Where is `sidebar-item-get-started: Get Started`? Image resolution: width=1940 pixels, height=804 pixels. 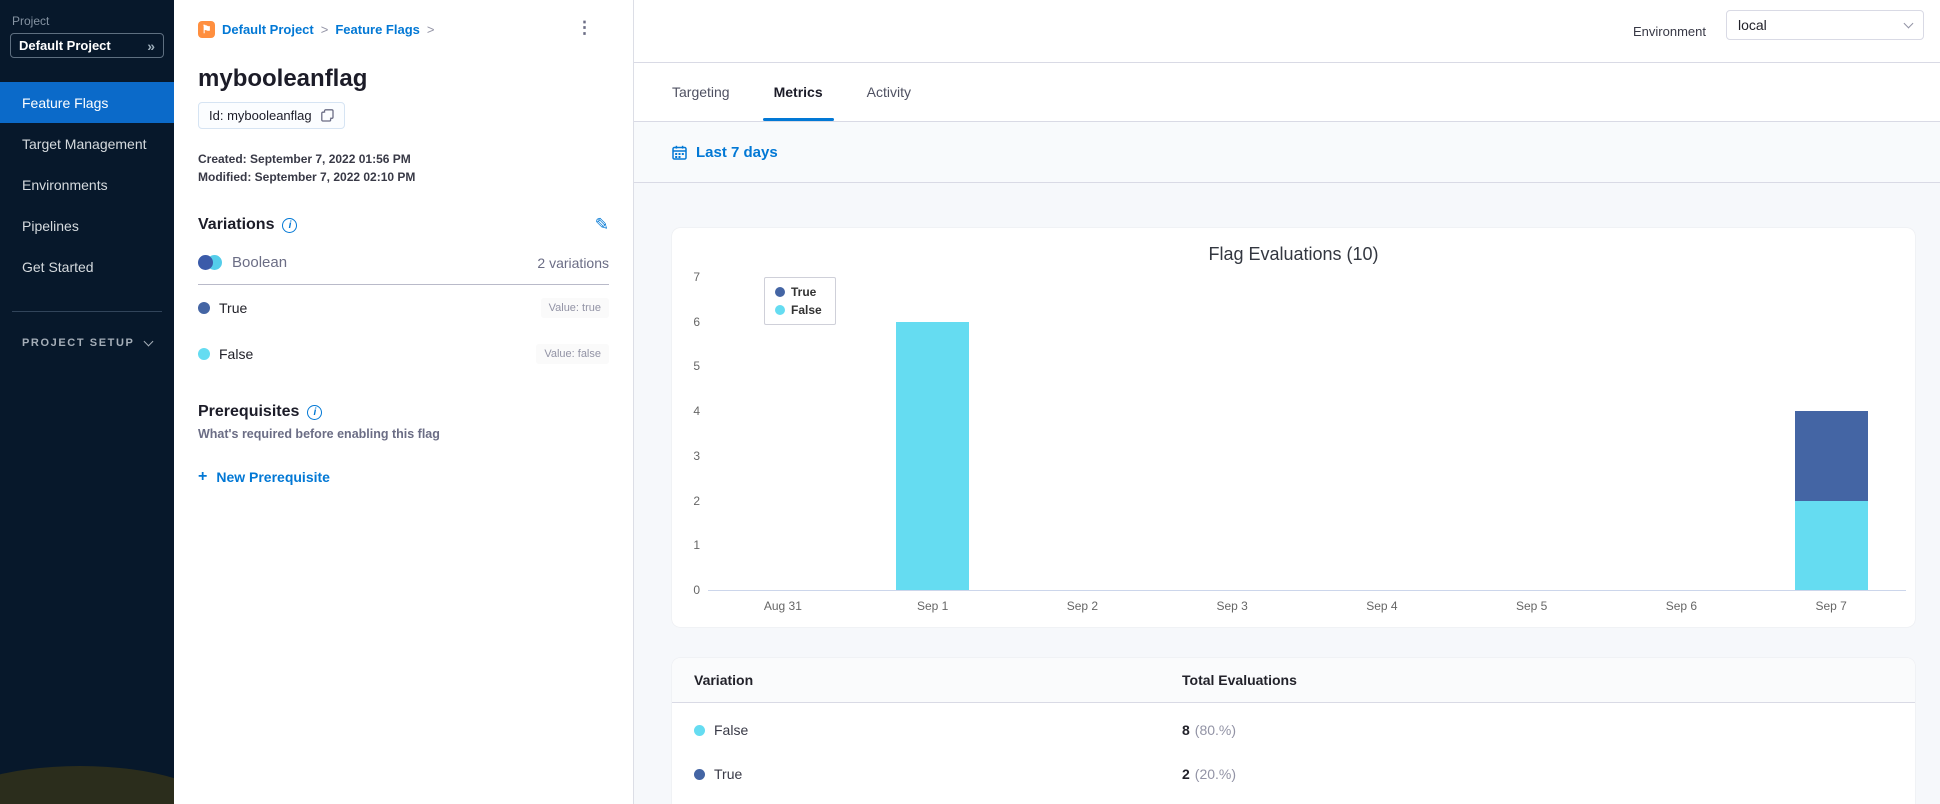
sidebar-item-get-started: Get Started is located at coordinates (87, 266).